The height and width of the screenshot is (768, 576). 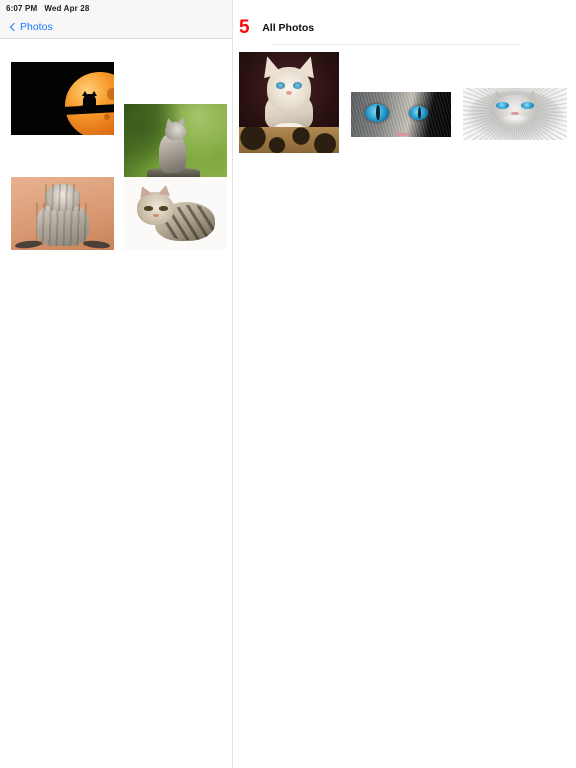 I want to click on photo-silver-cat-face, so click(x=515, y=114).